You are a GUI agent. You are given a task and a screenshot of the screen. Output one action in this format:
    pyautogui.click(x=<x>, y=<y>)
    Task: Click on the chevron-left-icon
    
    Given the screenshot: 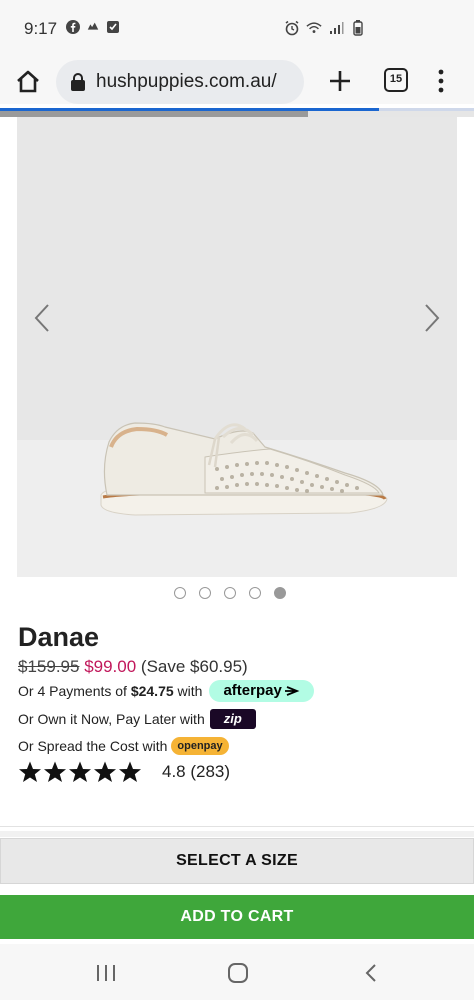 What is the action you would take?
    pyautogui.click(x=42, y=318)
    